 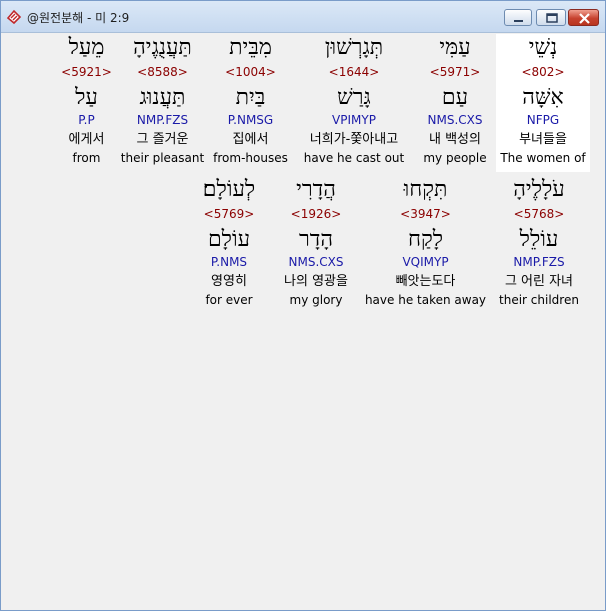 What do you see at coordinates (316, 281) in the screenshot?
I see `korean-gloss: 나의 영광을` at bounding box center [316, 281].